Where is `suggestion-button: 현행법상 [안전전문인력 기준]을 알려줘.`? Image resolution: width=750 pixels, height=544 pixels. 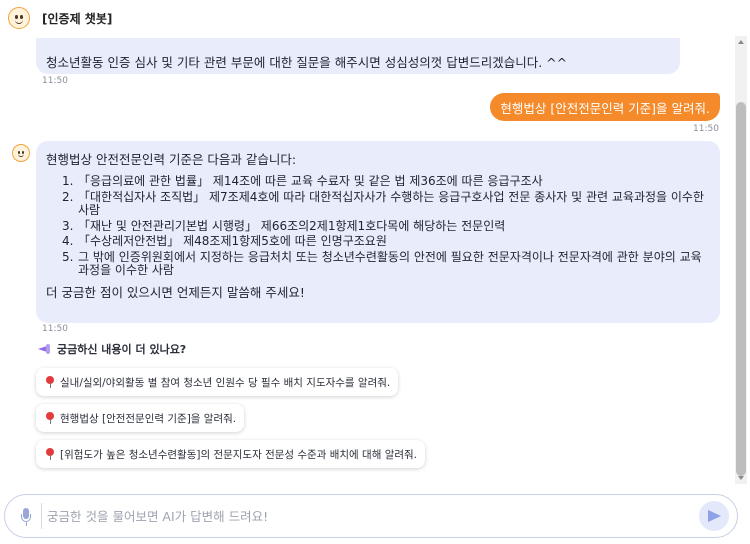 suggestion-button: 현행법상 [안전전문인력 기준]을 알려줘. is located at coordinates (140, 418).